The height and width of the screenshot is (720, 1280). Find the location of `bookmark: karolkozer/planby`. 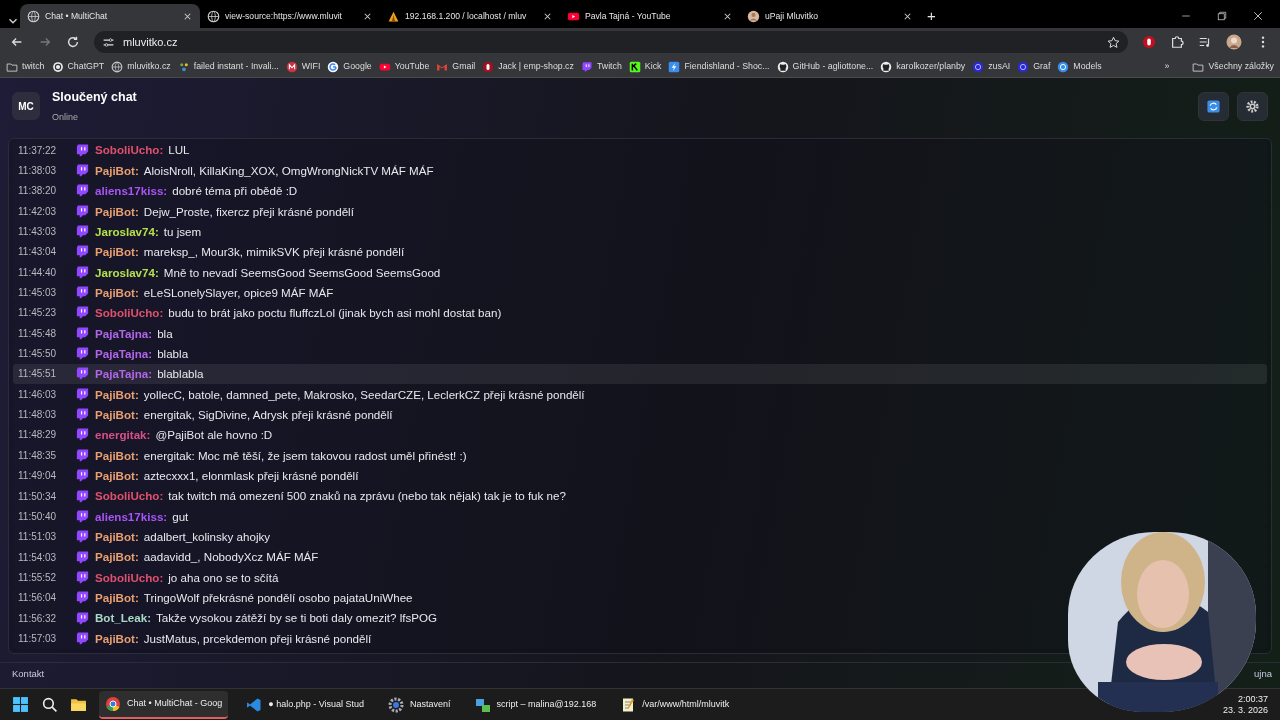

bookmark: karolkozer/planby is located at coordinates (923, 66).